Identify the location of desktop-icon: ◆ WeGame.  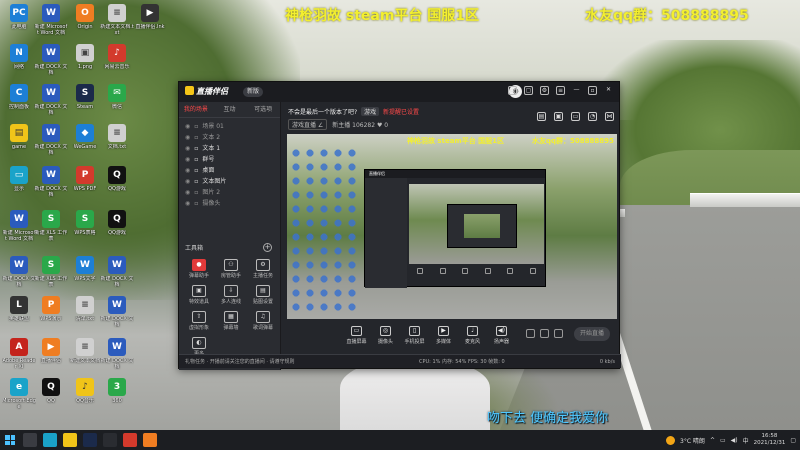
(85, 145).